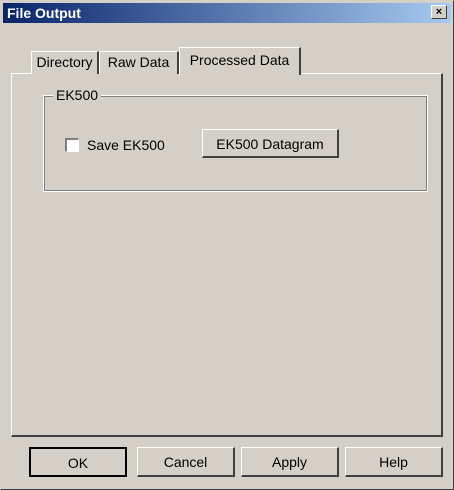 The width and height of the screenshot is (454, 490). I want to click on apply-button: Apply, so click(290, 462).